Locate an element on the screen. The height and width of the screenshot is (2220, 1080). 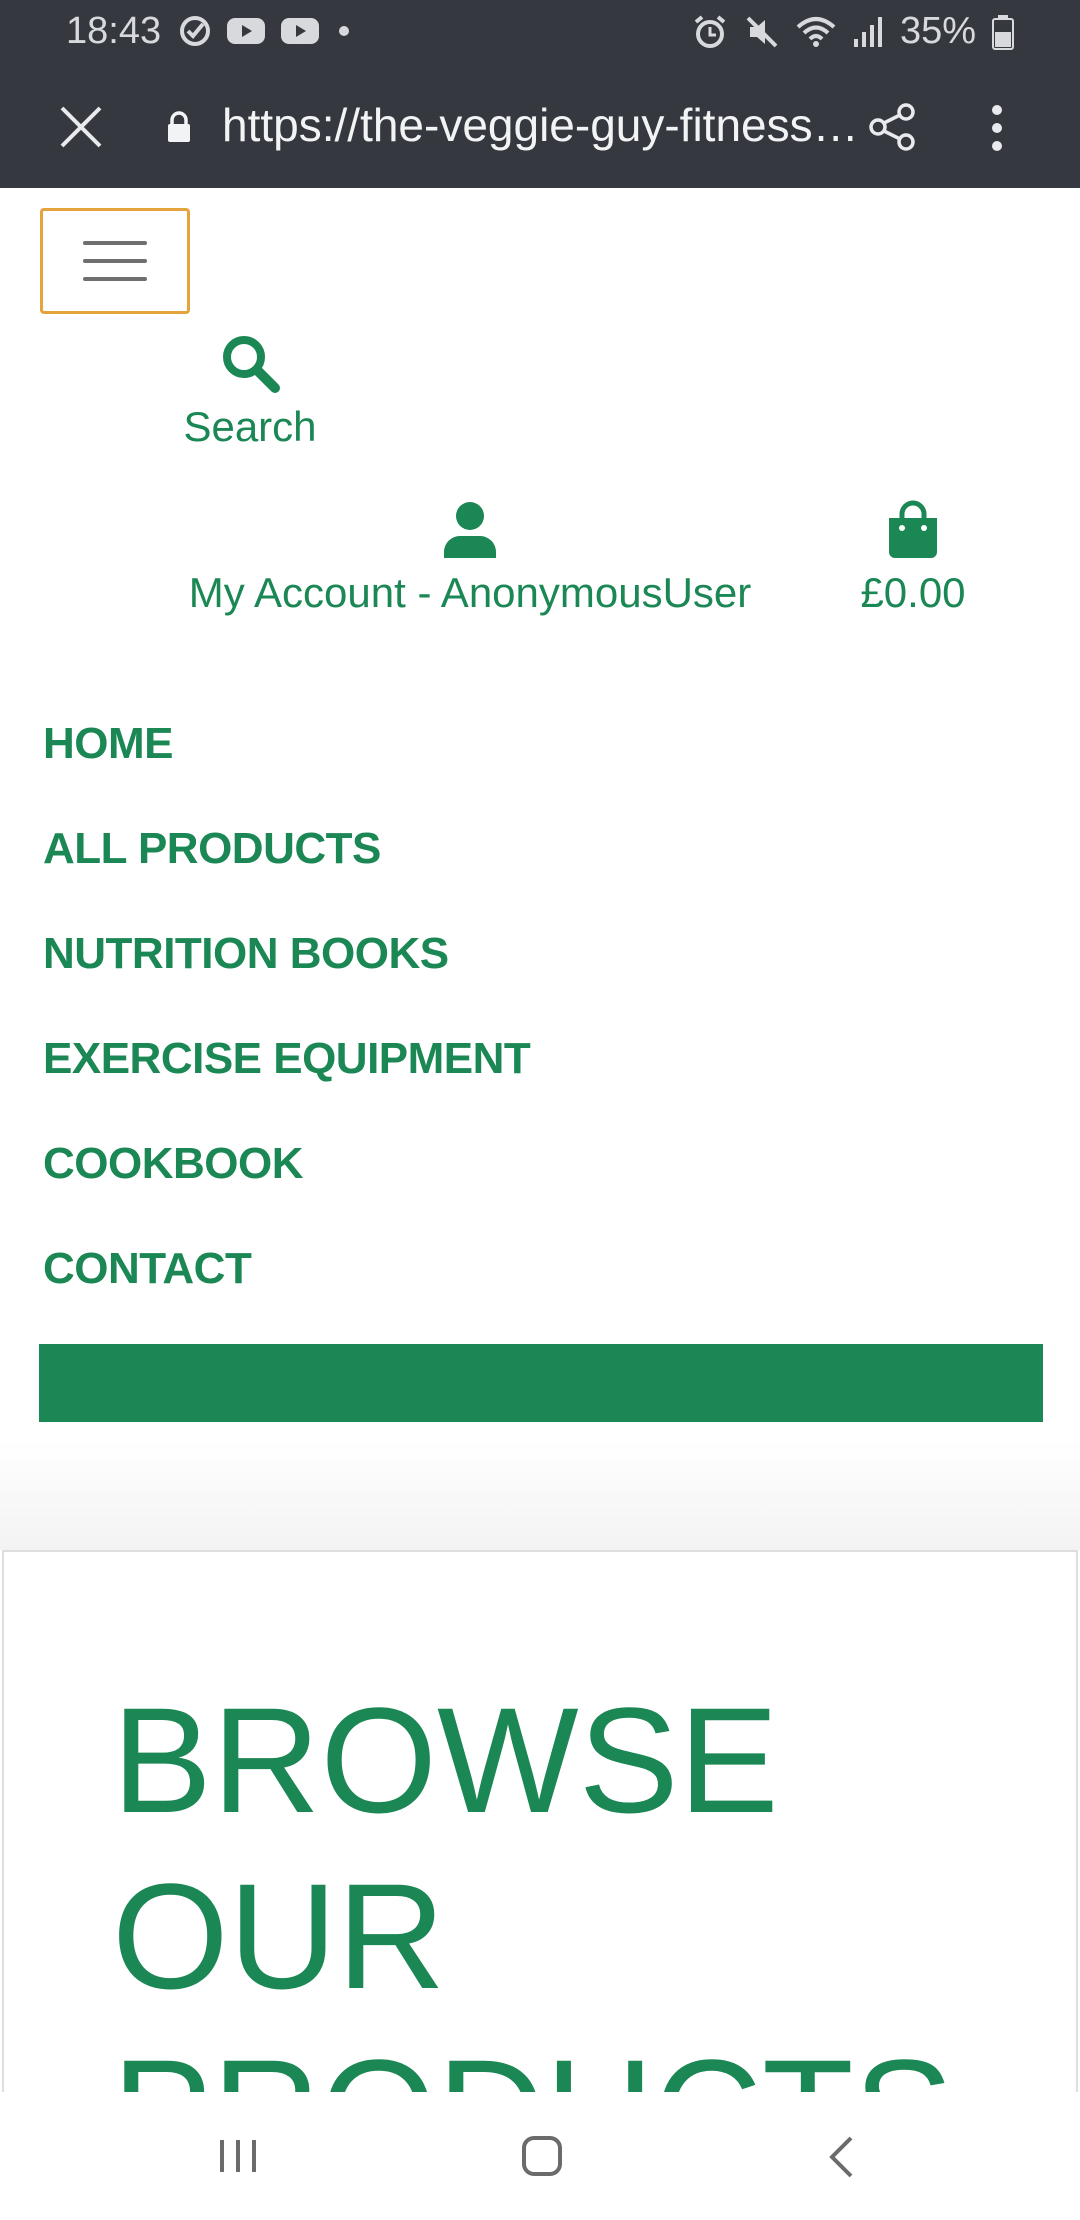
header-shadow is located at coordinates (540, 1495).